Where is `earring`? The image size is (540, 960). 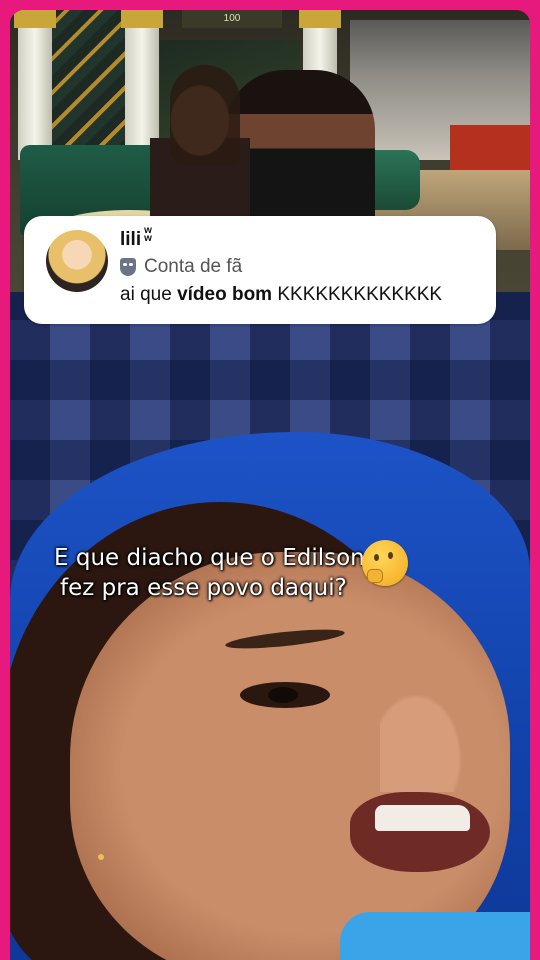 earring is located at coordinates (101, 857).